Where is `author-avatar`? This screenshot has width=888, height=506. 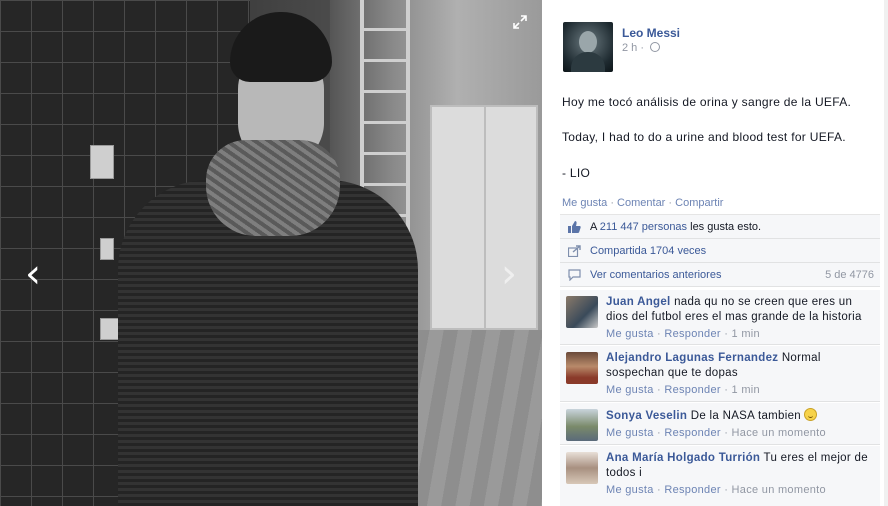 author-avatar is located at coordinates (588, 47).